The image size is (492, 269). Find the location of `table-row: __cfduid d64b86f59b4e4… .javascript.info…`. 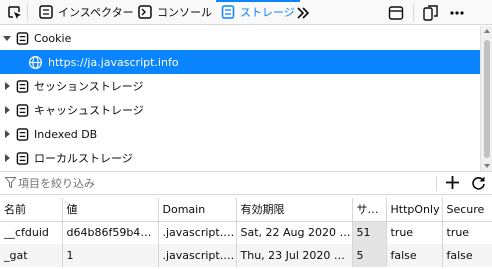

table-row: __cfduid d64b86f59b4e4… .javascript.info… is located at coordinates (246, 232).